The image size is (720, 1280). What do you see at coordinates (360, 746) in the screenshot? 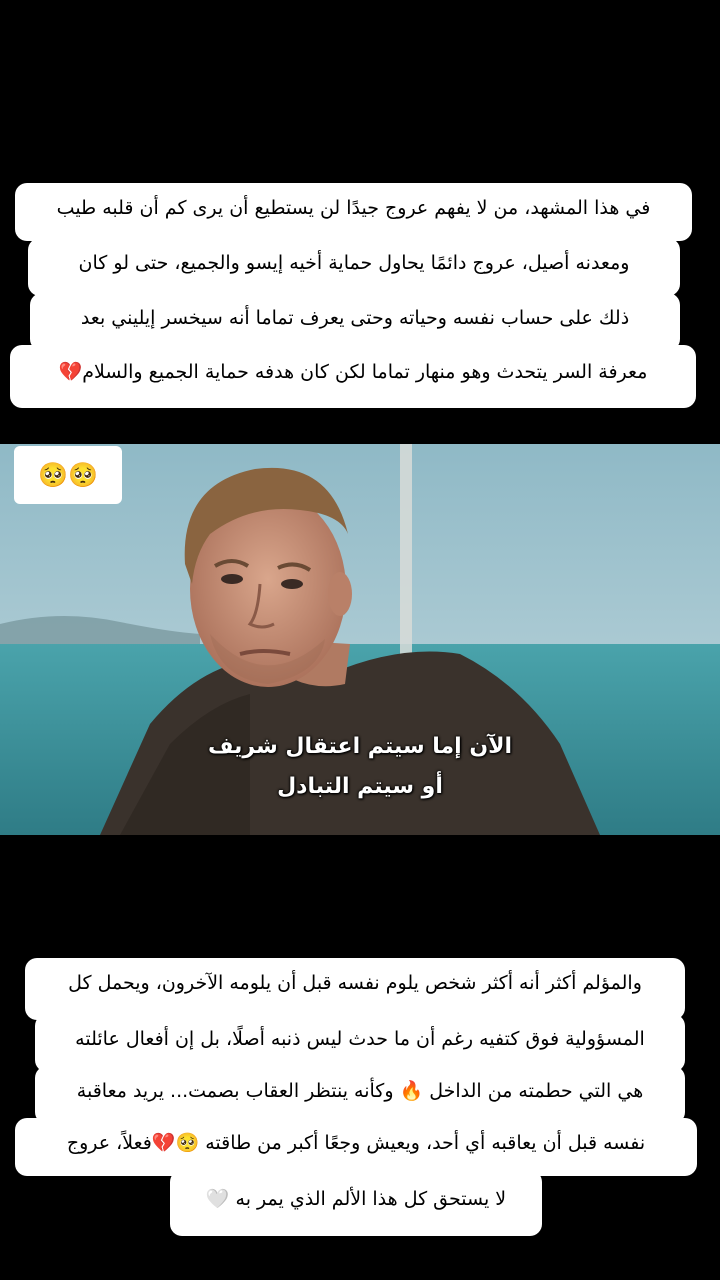
I see `video-subtitle-line-1: الآن إما سيتم اعتقال شريف` at bounding box center [360, 746].